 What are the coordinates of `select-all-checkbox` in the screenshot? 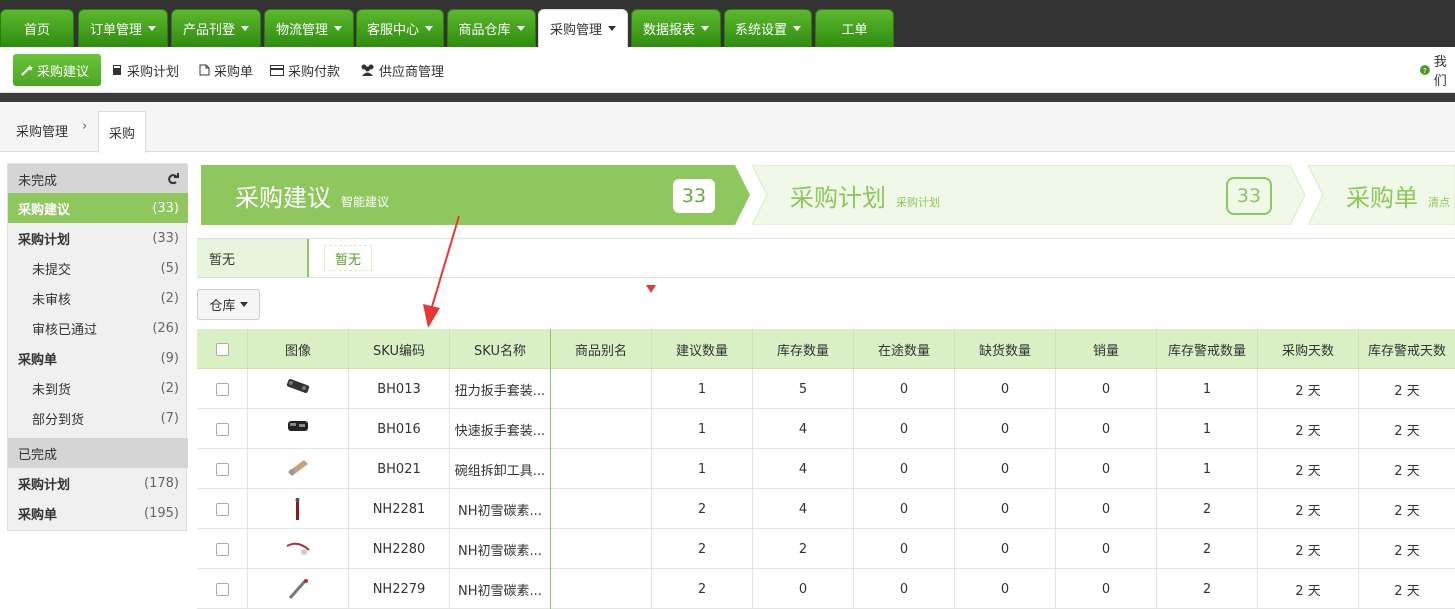 It's located at (222, 349).